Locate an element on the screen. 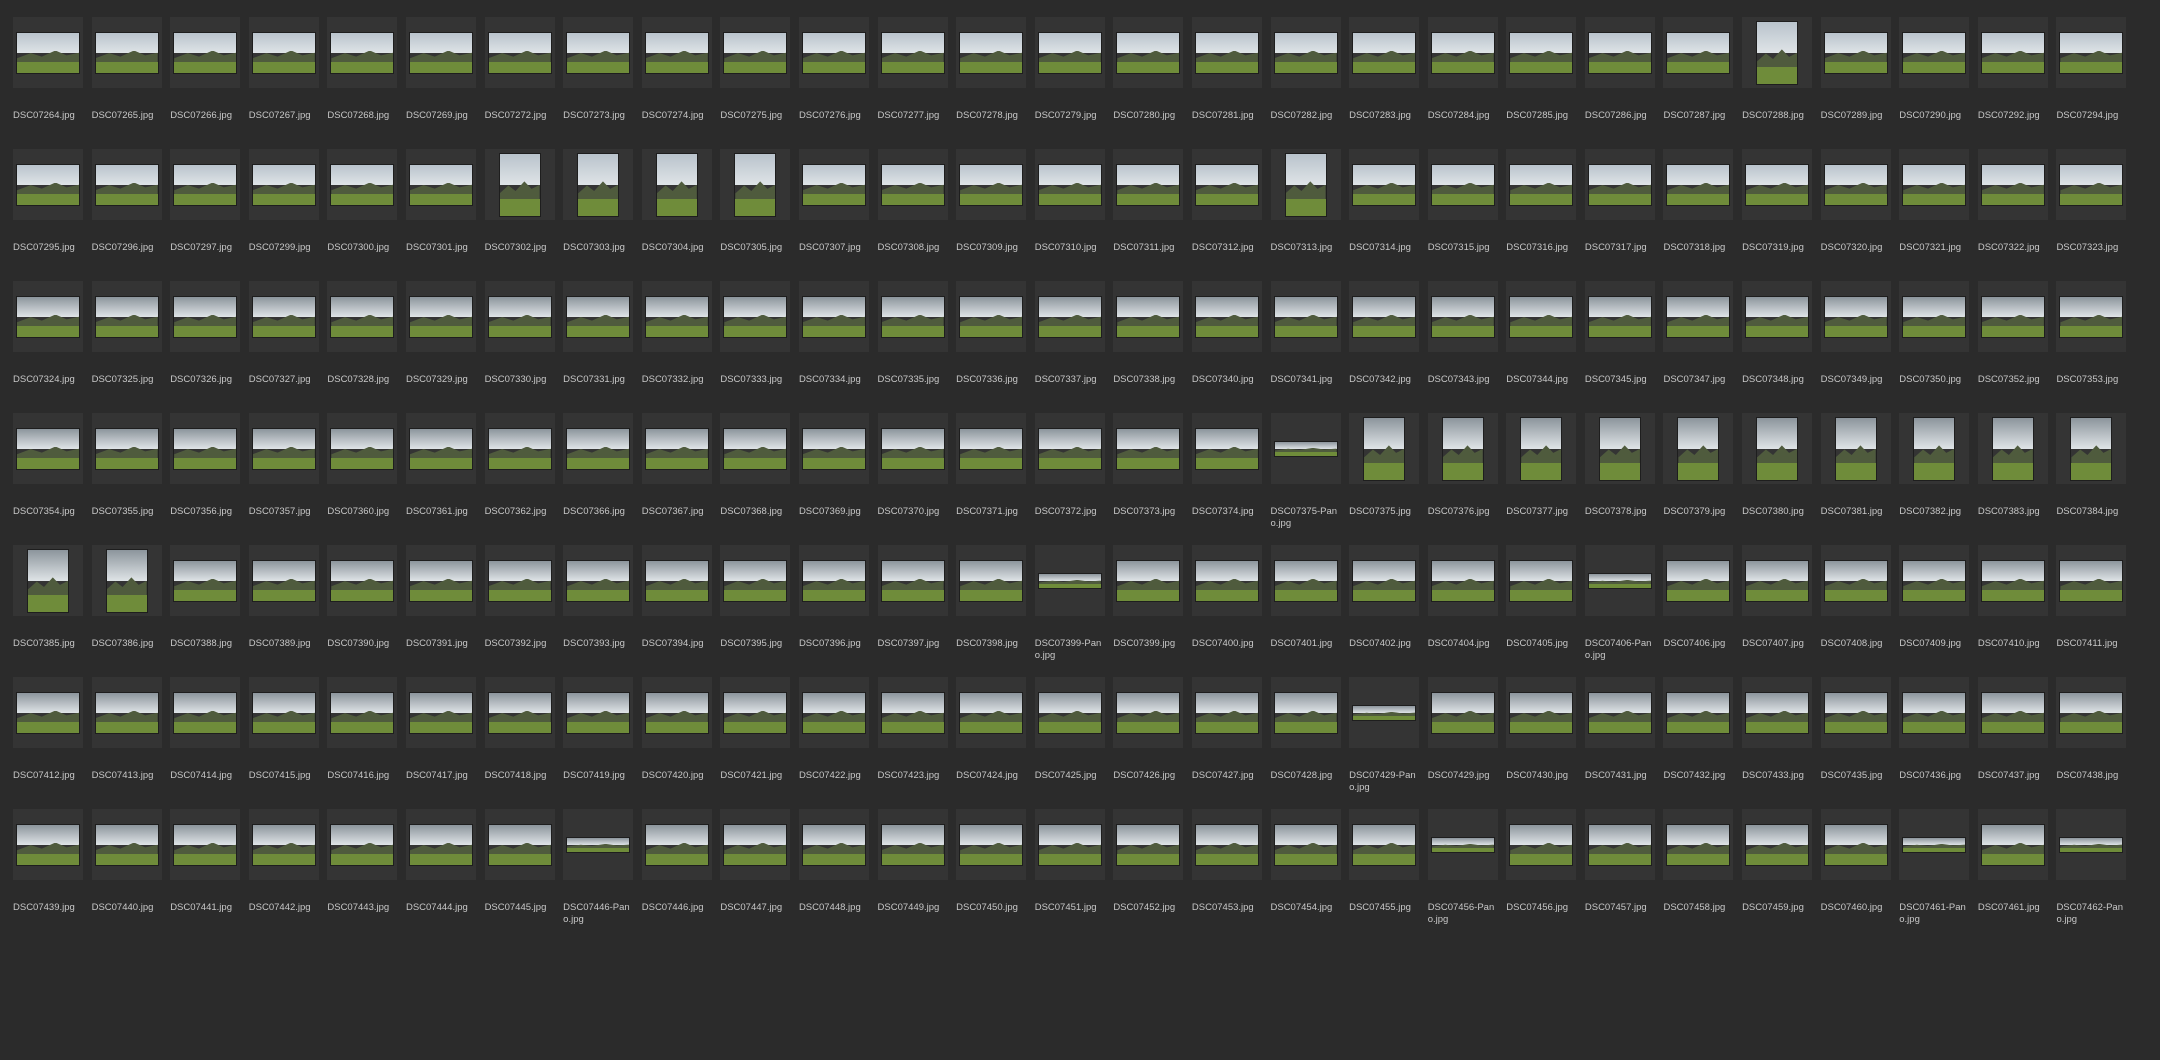  thumbnail-tile: DSC07367.jpg is located at coordinates (676, 473).